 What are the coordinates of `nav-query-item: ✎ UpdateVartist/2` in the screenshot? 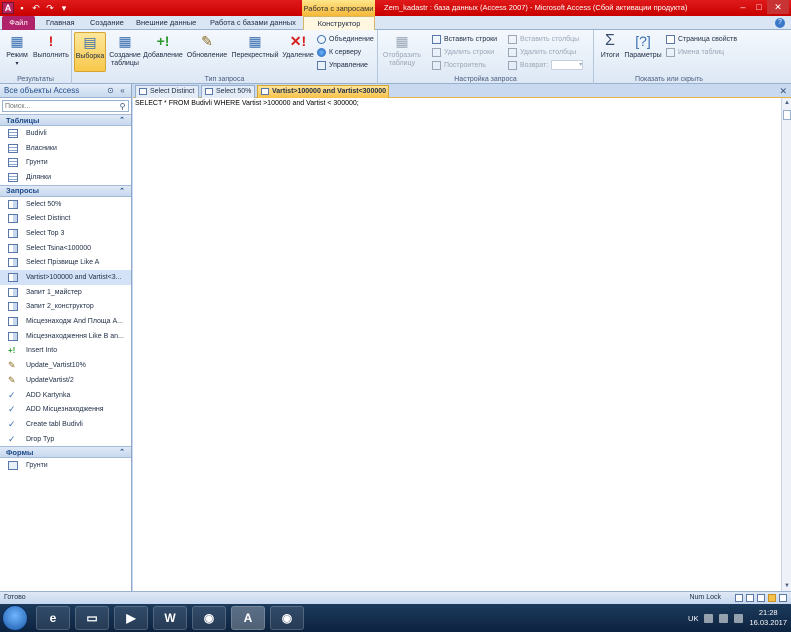 It's located at (65, 380).